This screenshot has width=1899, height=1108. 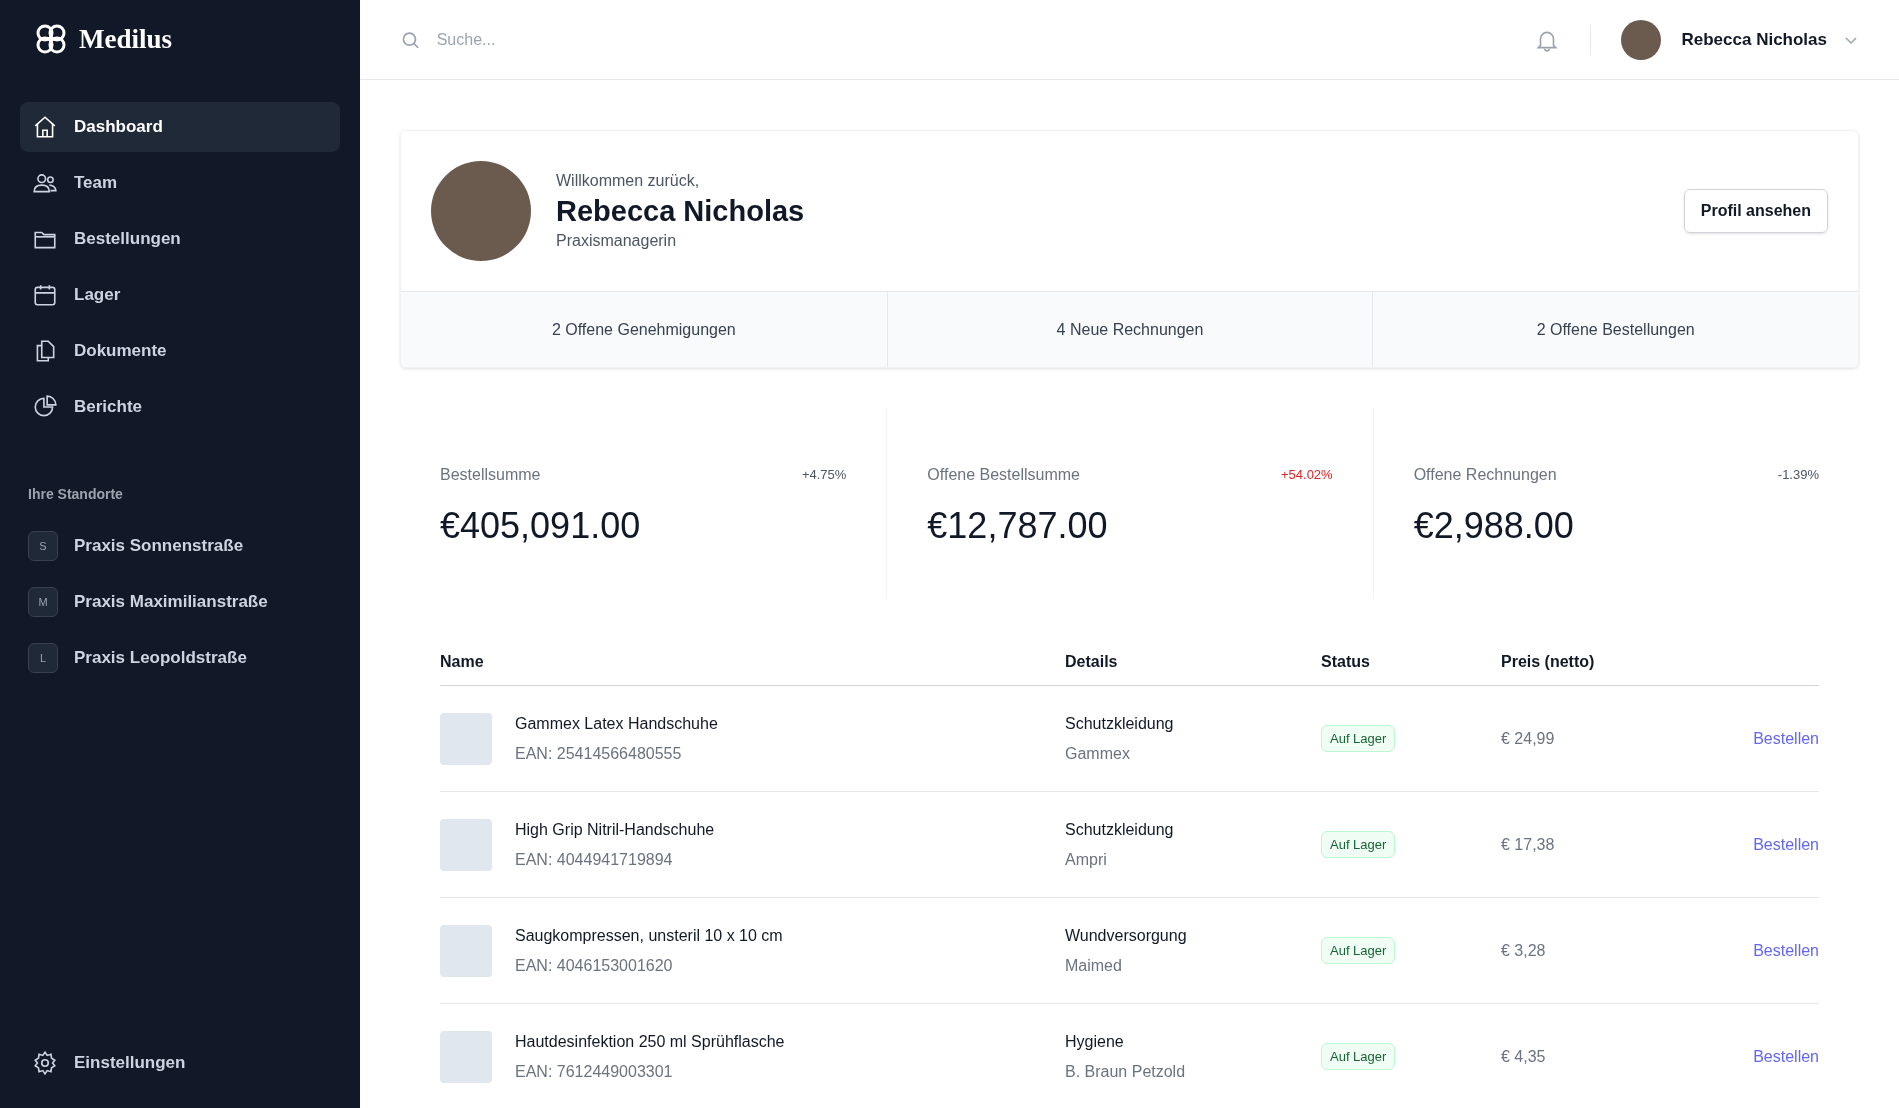 I want to click on stat-change: -1.39%, so click(x=1798, y=475).